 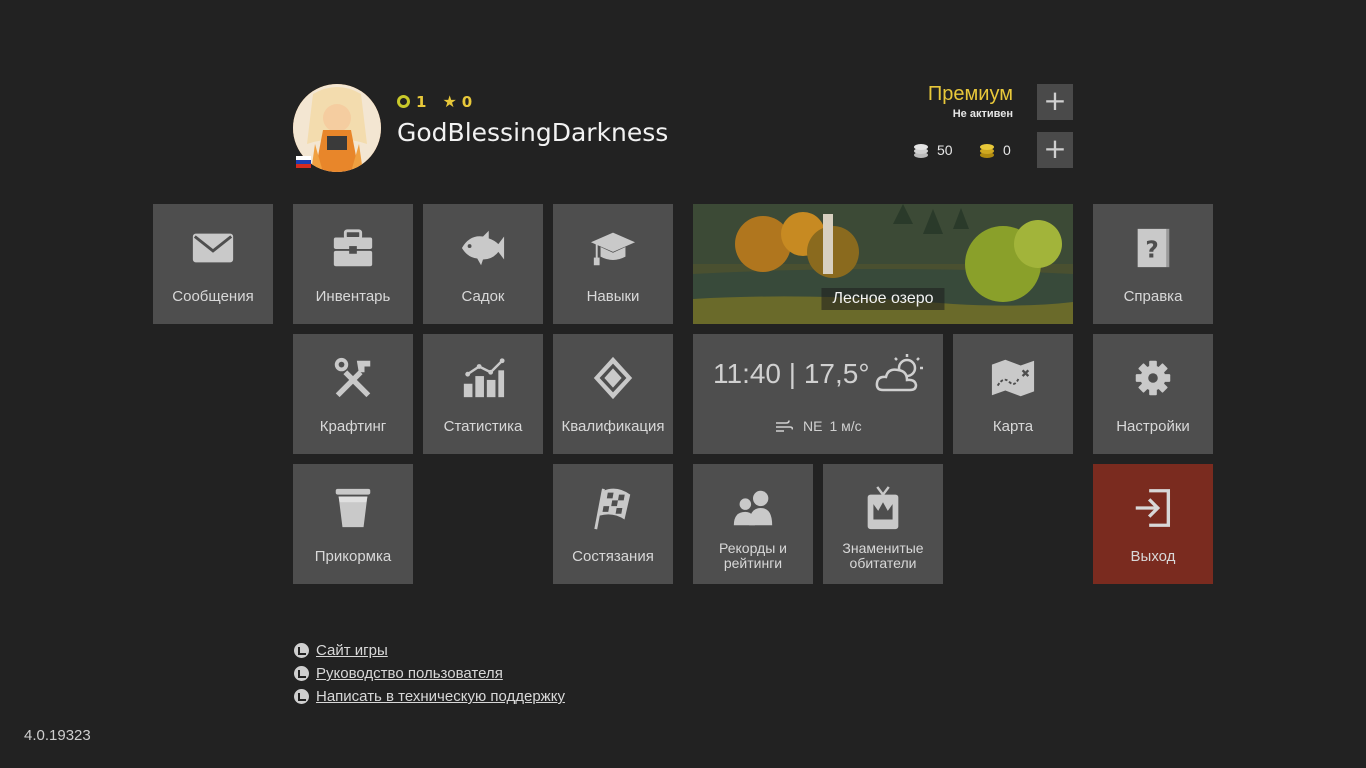 I want to click on tile-help: ? Справка, so click(x=1153, y=264).